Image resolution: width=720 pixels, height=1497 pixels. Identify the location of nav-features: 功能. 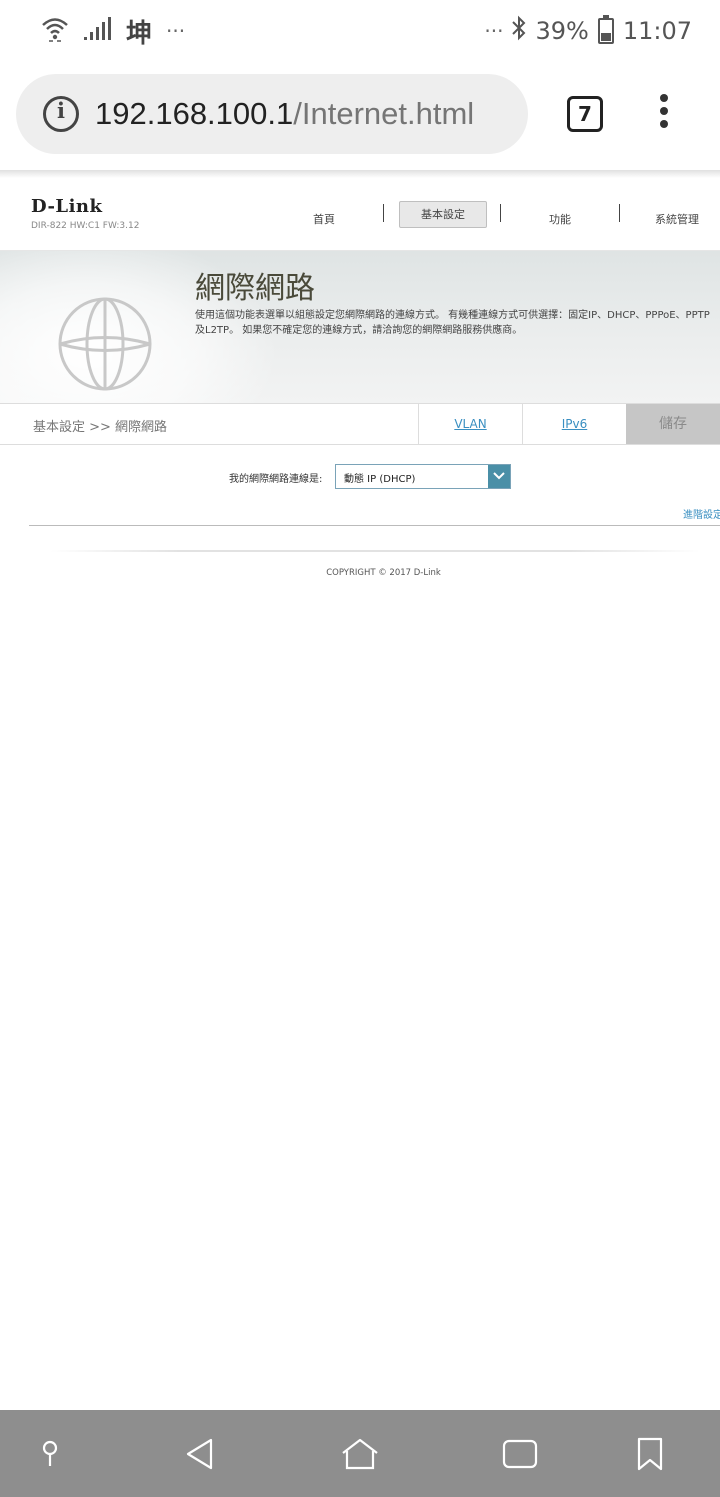
(560, 219).